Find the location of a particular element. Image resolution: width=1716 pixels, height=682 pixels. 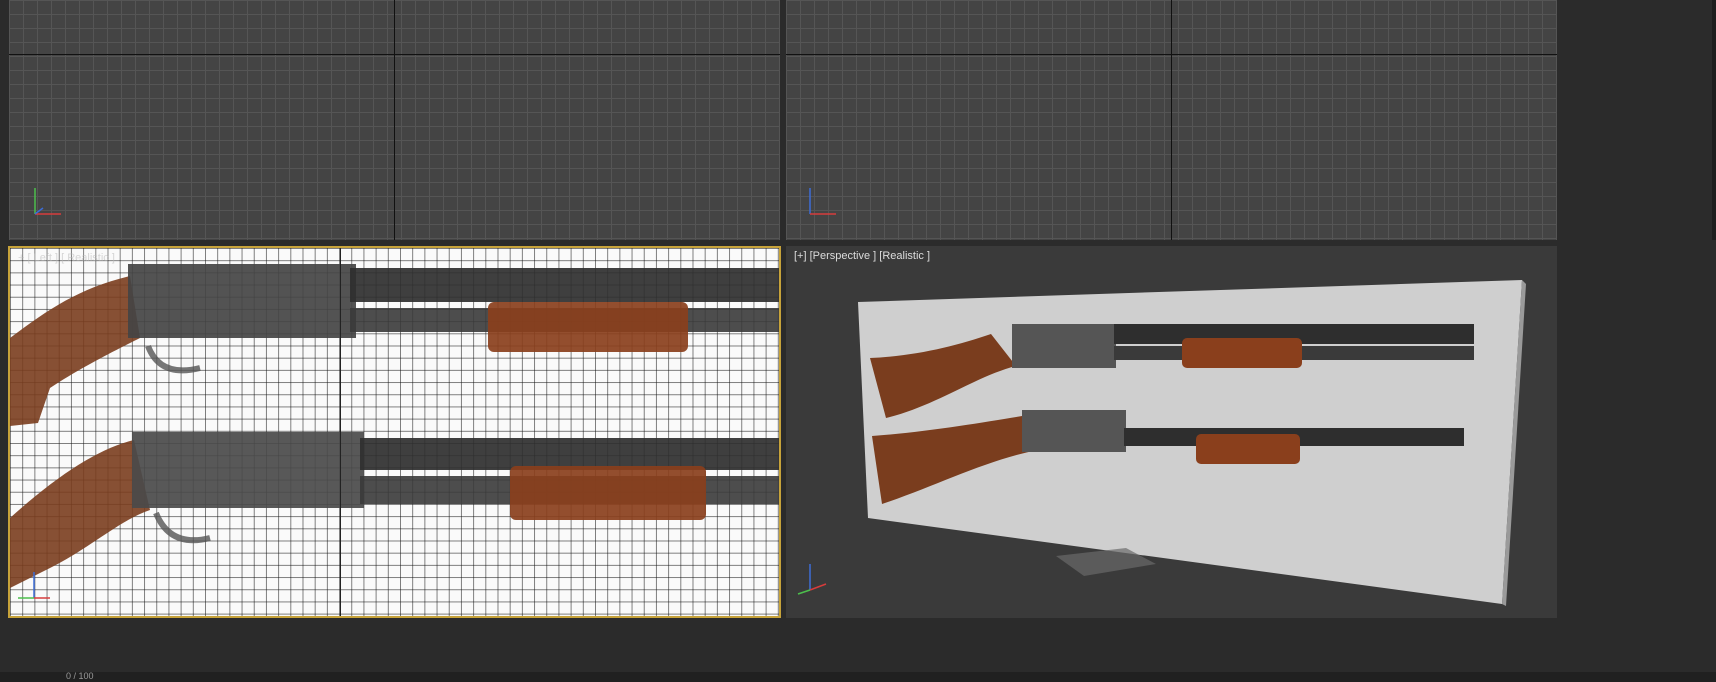

status-text: 0 / 100 is located at coordinates (80, 676).